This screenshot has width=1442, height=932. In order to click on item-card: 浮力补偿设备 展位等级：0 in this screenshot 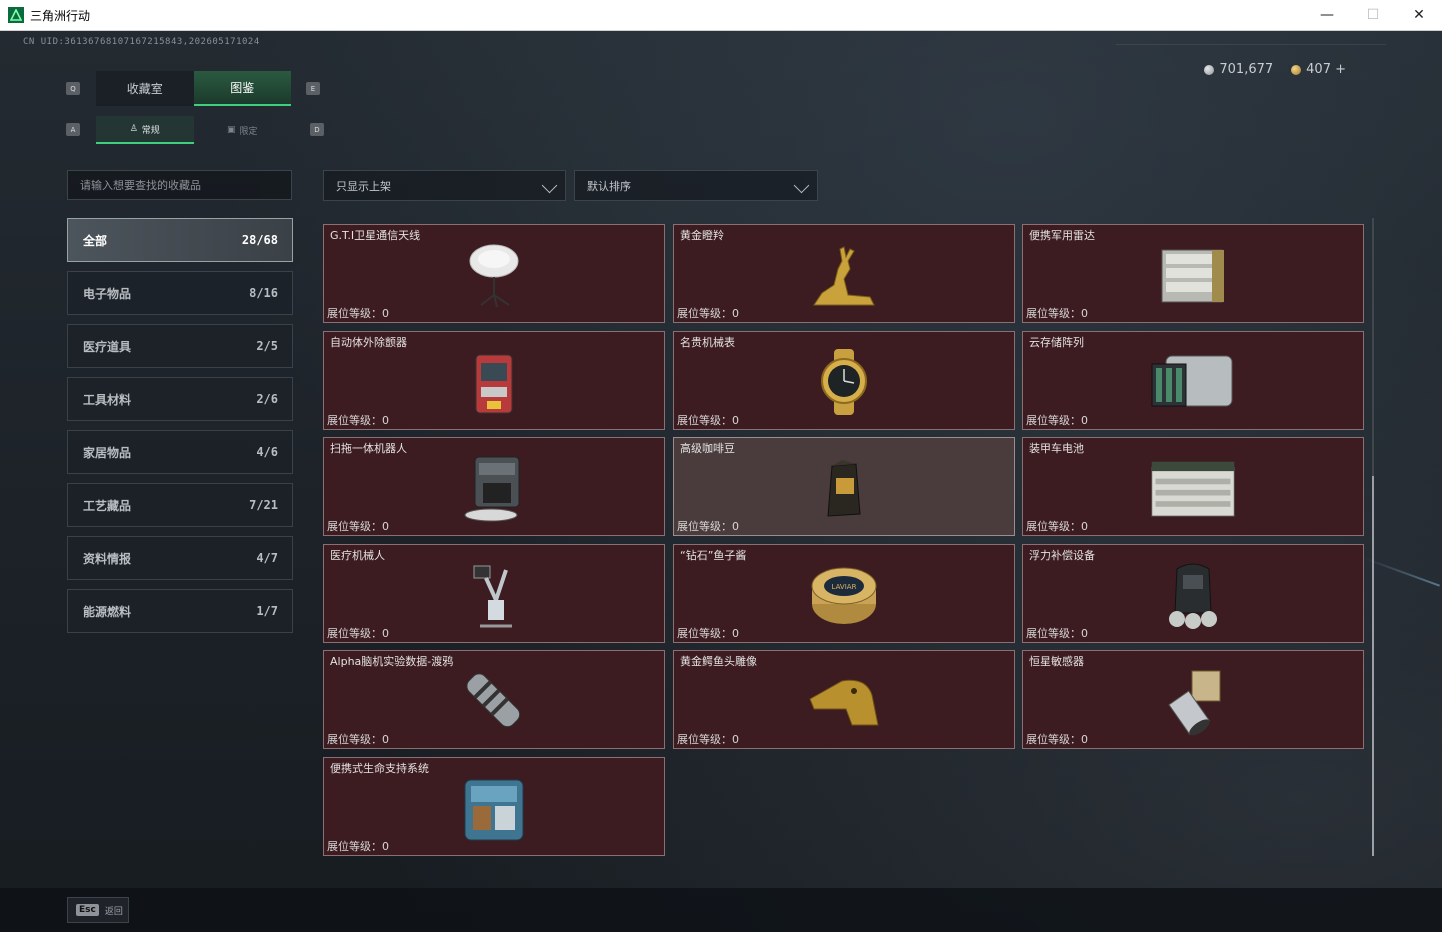, I will do `click(1193, 593)`.